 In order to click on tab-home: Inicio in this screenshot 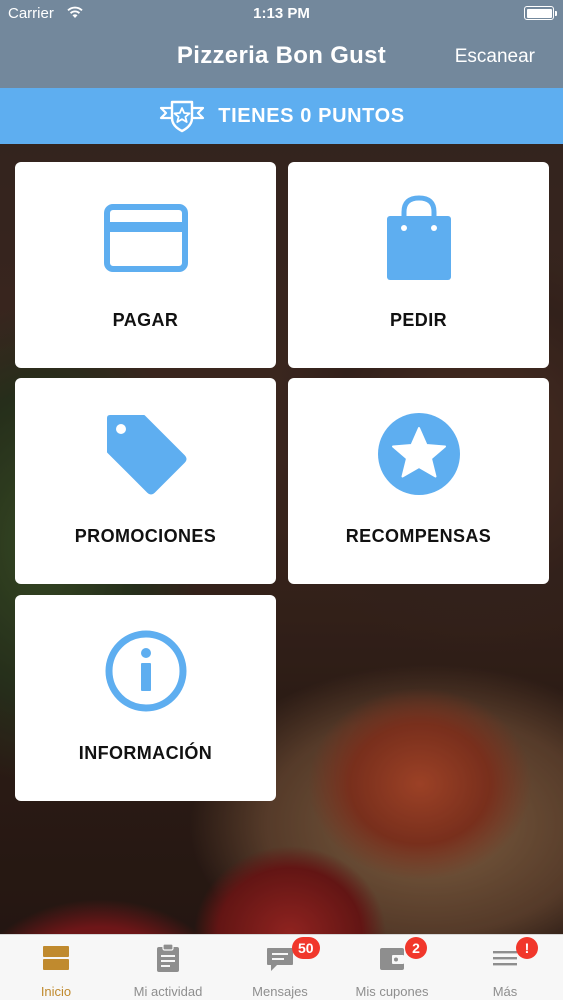, I will do `click(56, 967)`.